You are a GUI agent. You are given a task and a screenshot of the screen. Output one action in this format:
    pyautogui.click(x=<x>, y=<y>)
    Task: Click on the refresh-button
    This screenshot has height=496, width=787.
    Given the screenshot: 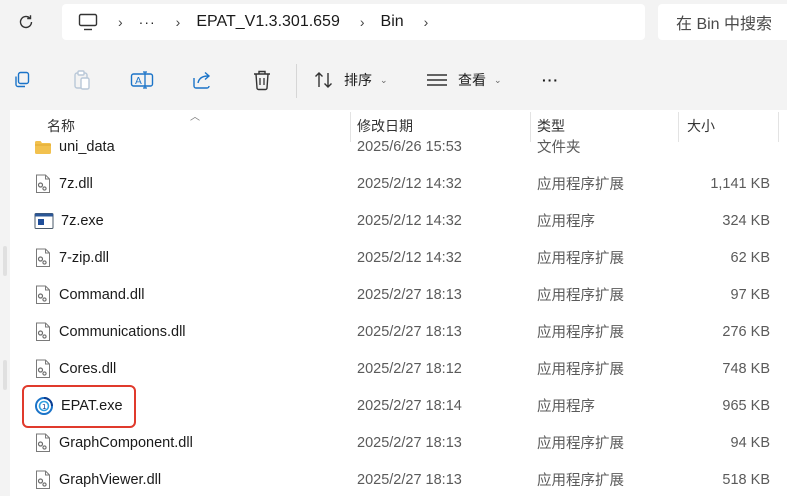 What is the action you would take?
    pyautogui.click(x=26, y=22)
    